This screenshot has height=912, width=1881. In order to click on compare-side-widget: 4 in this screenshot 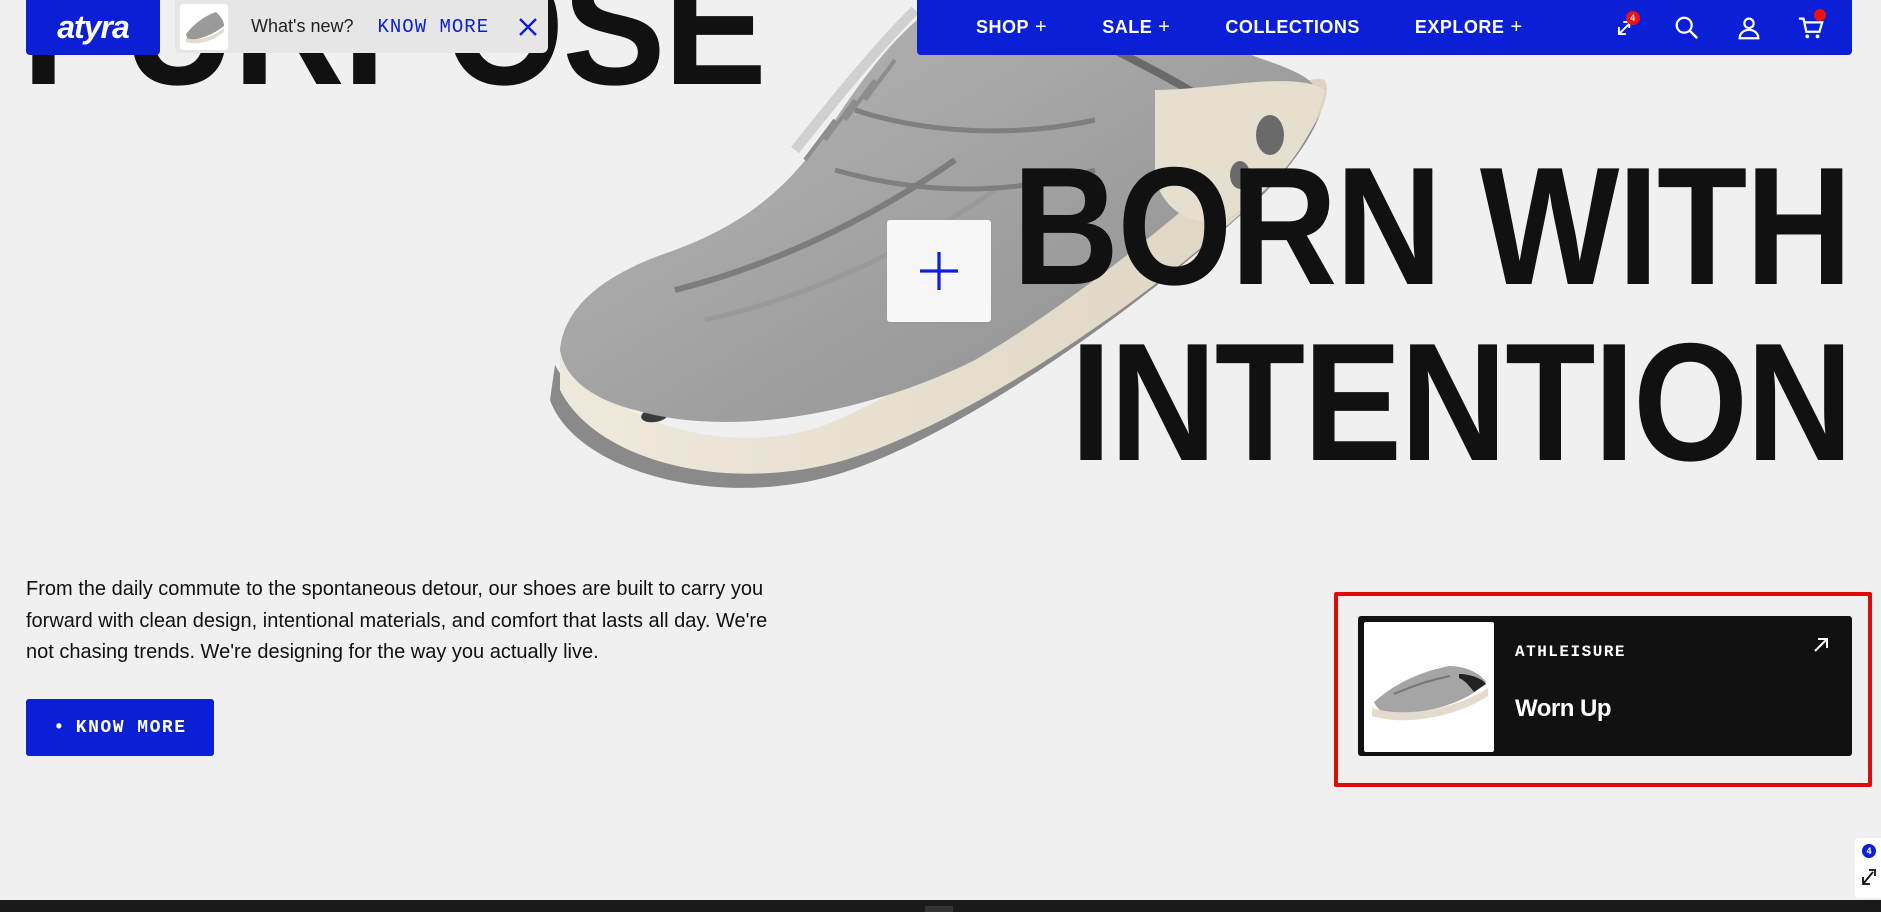, I will do `click(1868, 868)`.